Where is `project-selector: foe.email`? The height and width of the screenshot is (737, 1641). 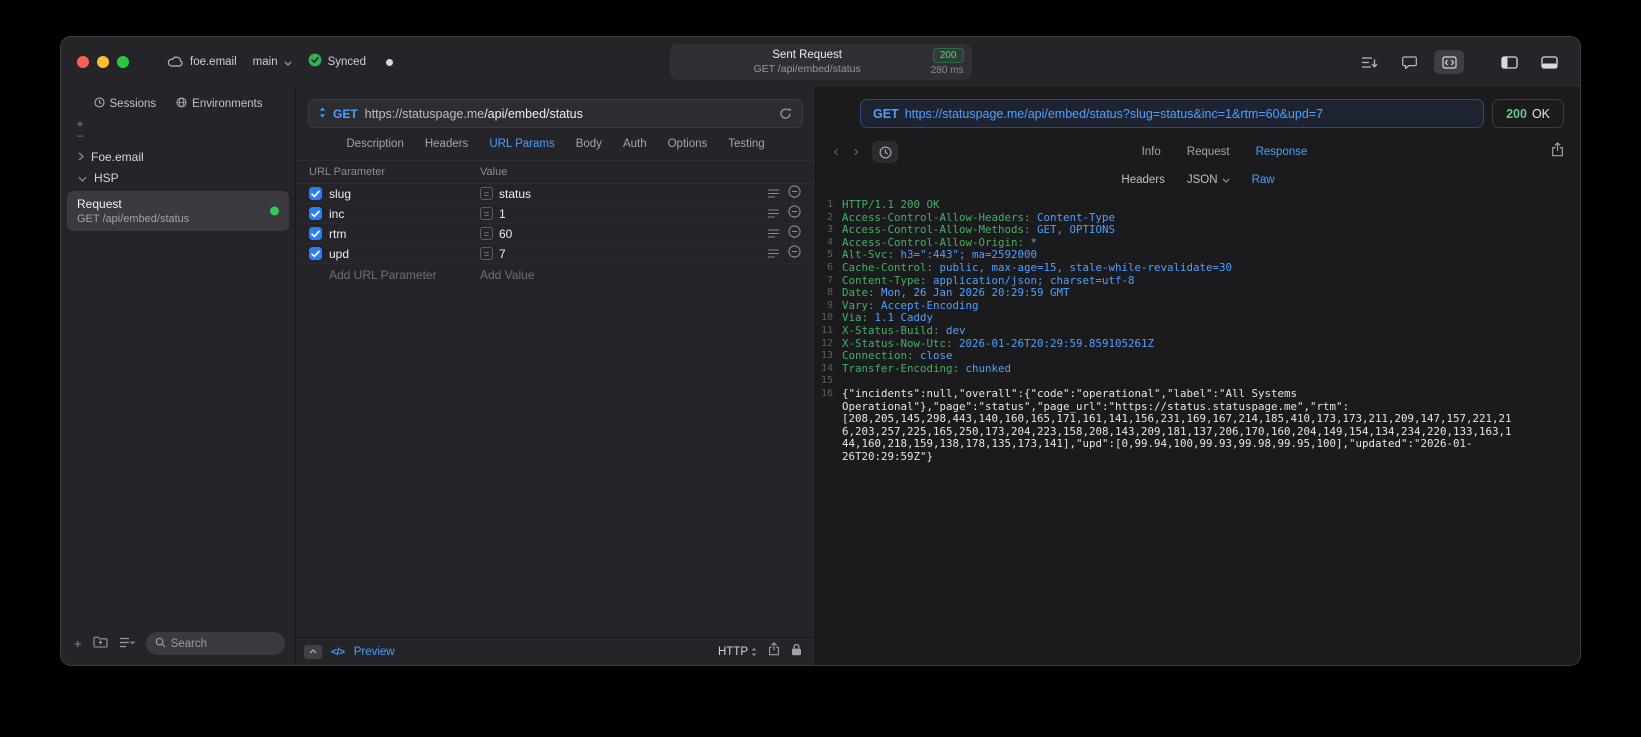 project-selector: foe.email is located at coordinates (202, 62).